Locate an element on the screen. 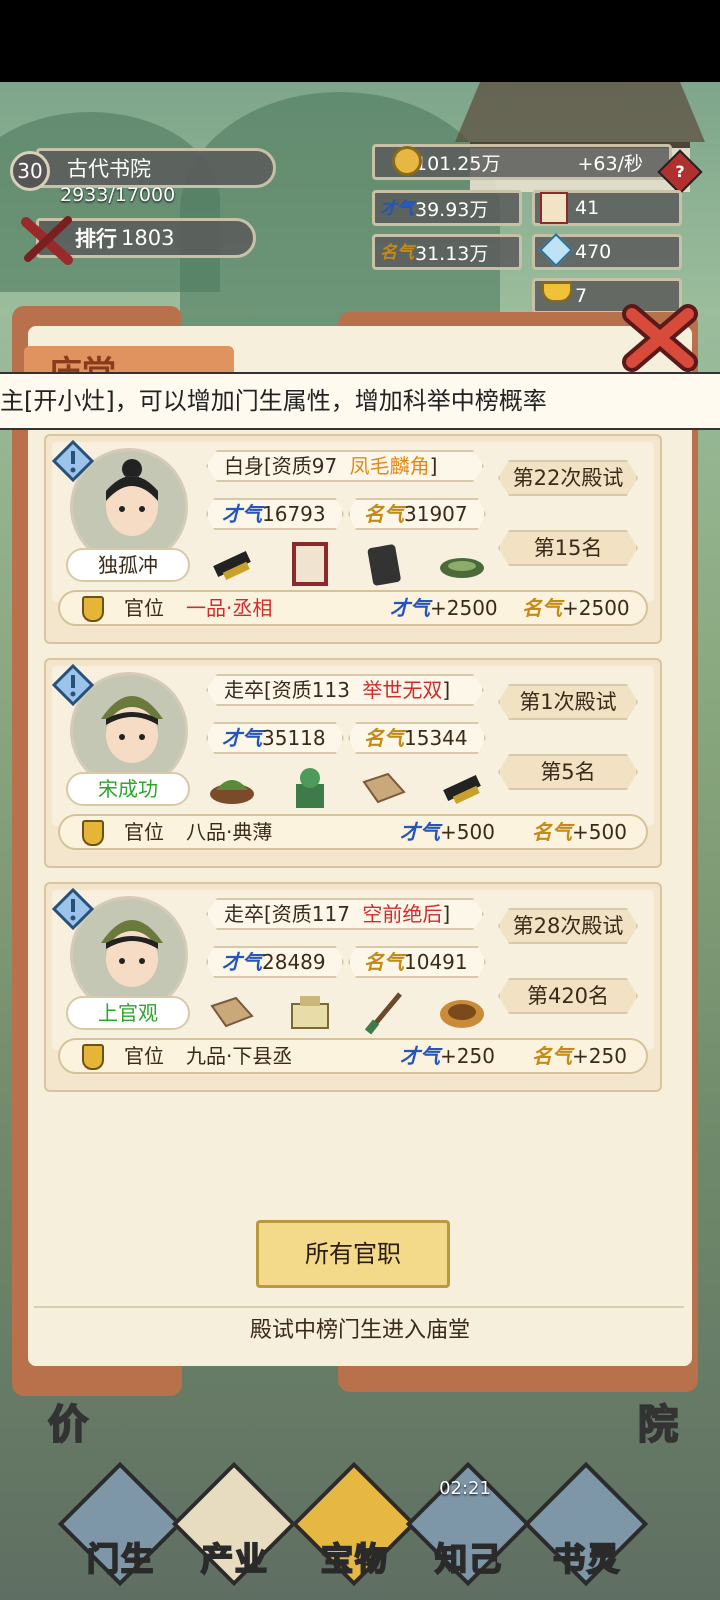 Image resolution: width=720 pixels, height=1600 pixels. coin-rate: +63/秒 is located at coordinates (610, 163).